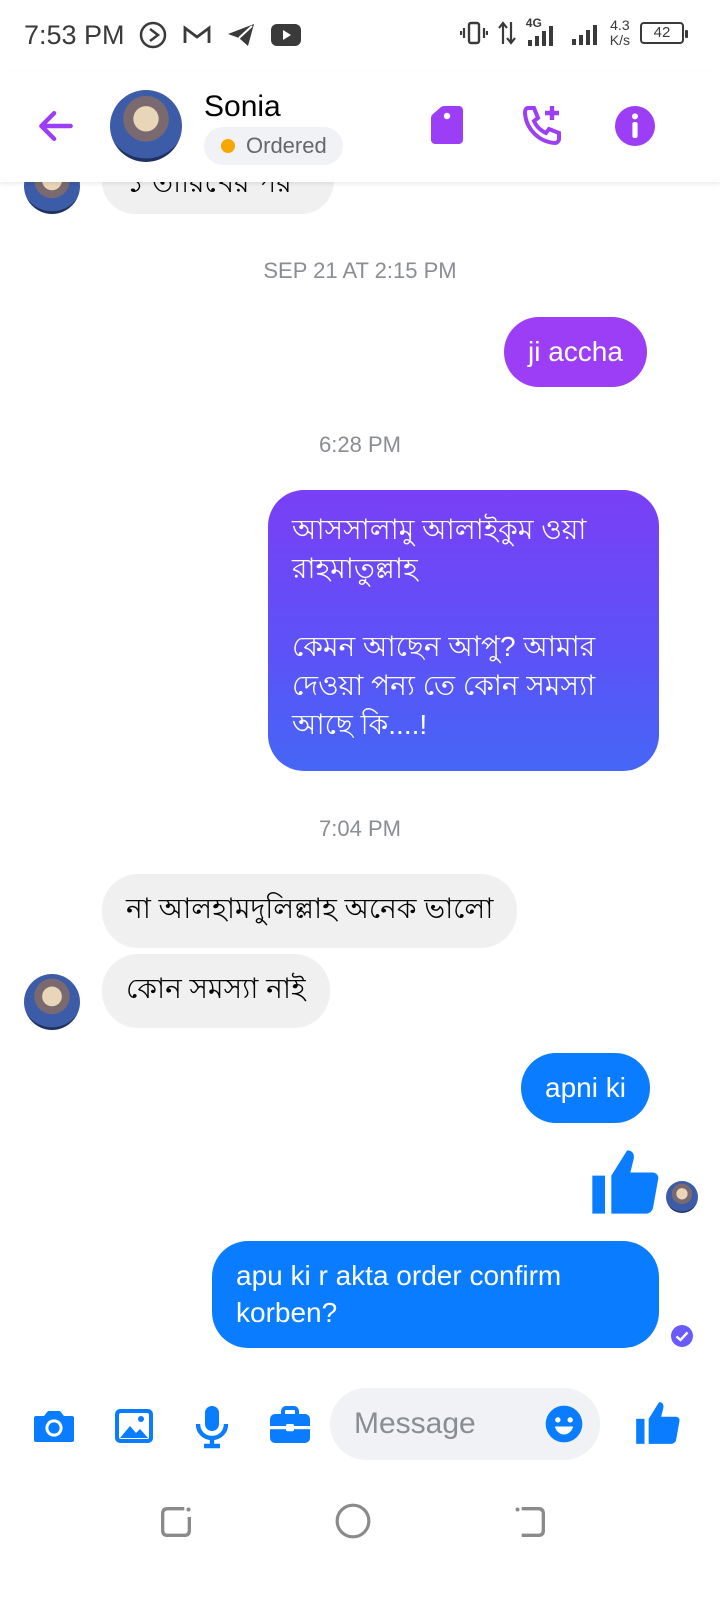 The image size is (720, 1600). Describe the element at coordinates (444, 646) in the screenshot. I see `message-text: কেমন আছেন আপু? আমার` at that location.